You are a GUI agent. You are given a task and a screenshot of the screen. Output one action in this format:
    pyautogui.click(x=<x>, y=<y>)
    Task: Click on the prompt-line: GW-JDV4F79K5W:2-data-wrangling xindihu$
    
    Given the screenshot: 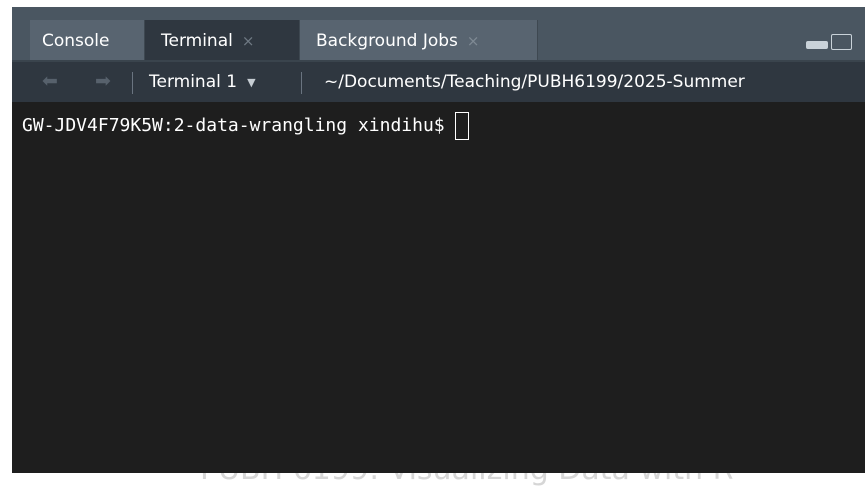 What is the action you would take?
    pyautogui.click(x=245, y=126)
    